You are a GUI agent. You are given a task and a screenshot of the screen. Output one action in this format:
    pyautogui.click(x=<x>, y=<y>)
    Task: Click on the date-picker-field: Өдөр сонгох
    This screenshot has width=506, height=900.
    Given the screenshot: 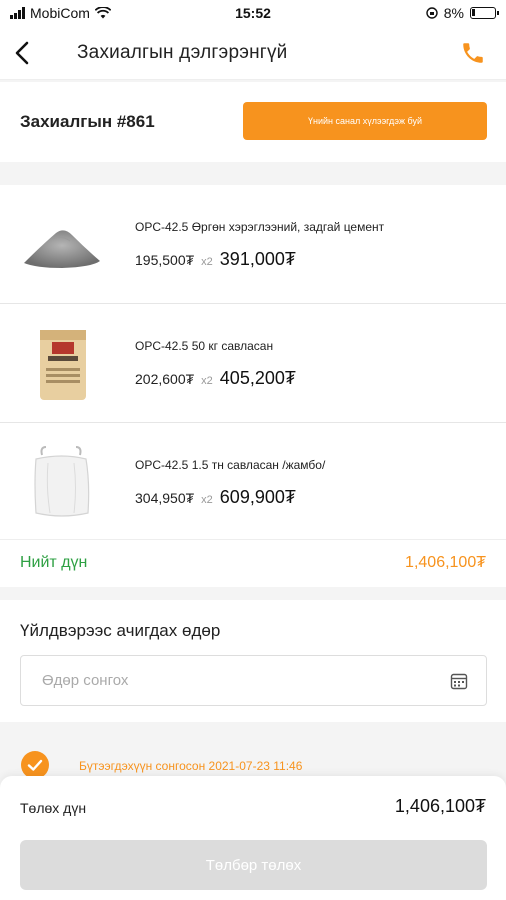 What is the action you would take?
    pyautogui.click(x=253, y=680)
    